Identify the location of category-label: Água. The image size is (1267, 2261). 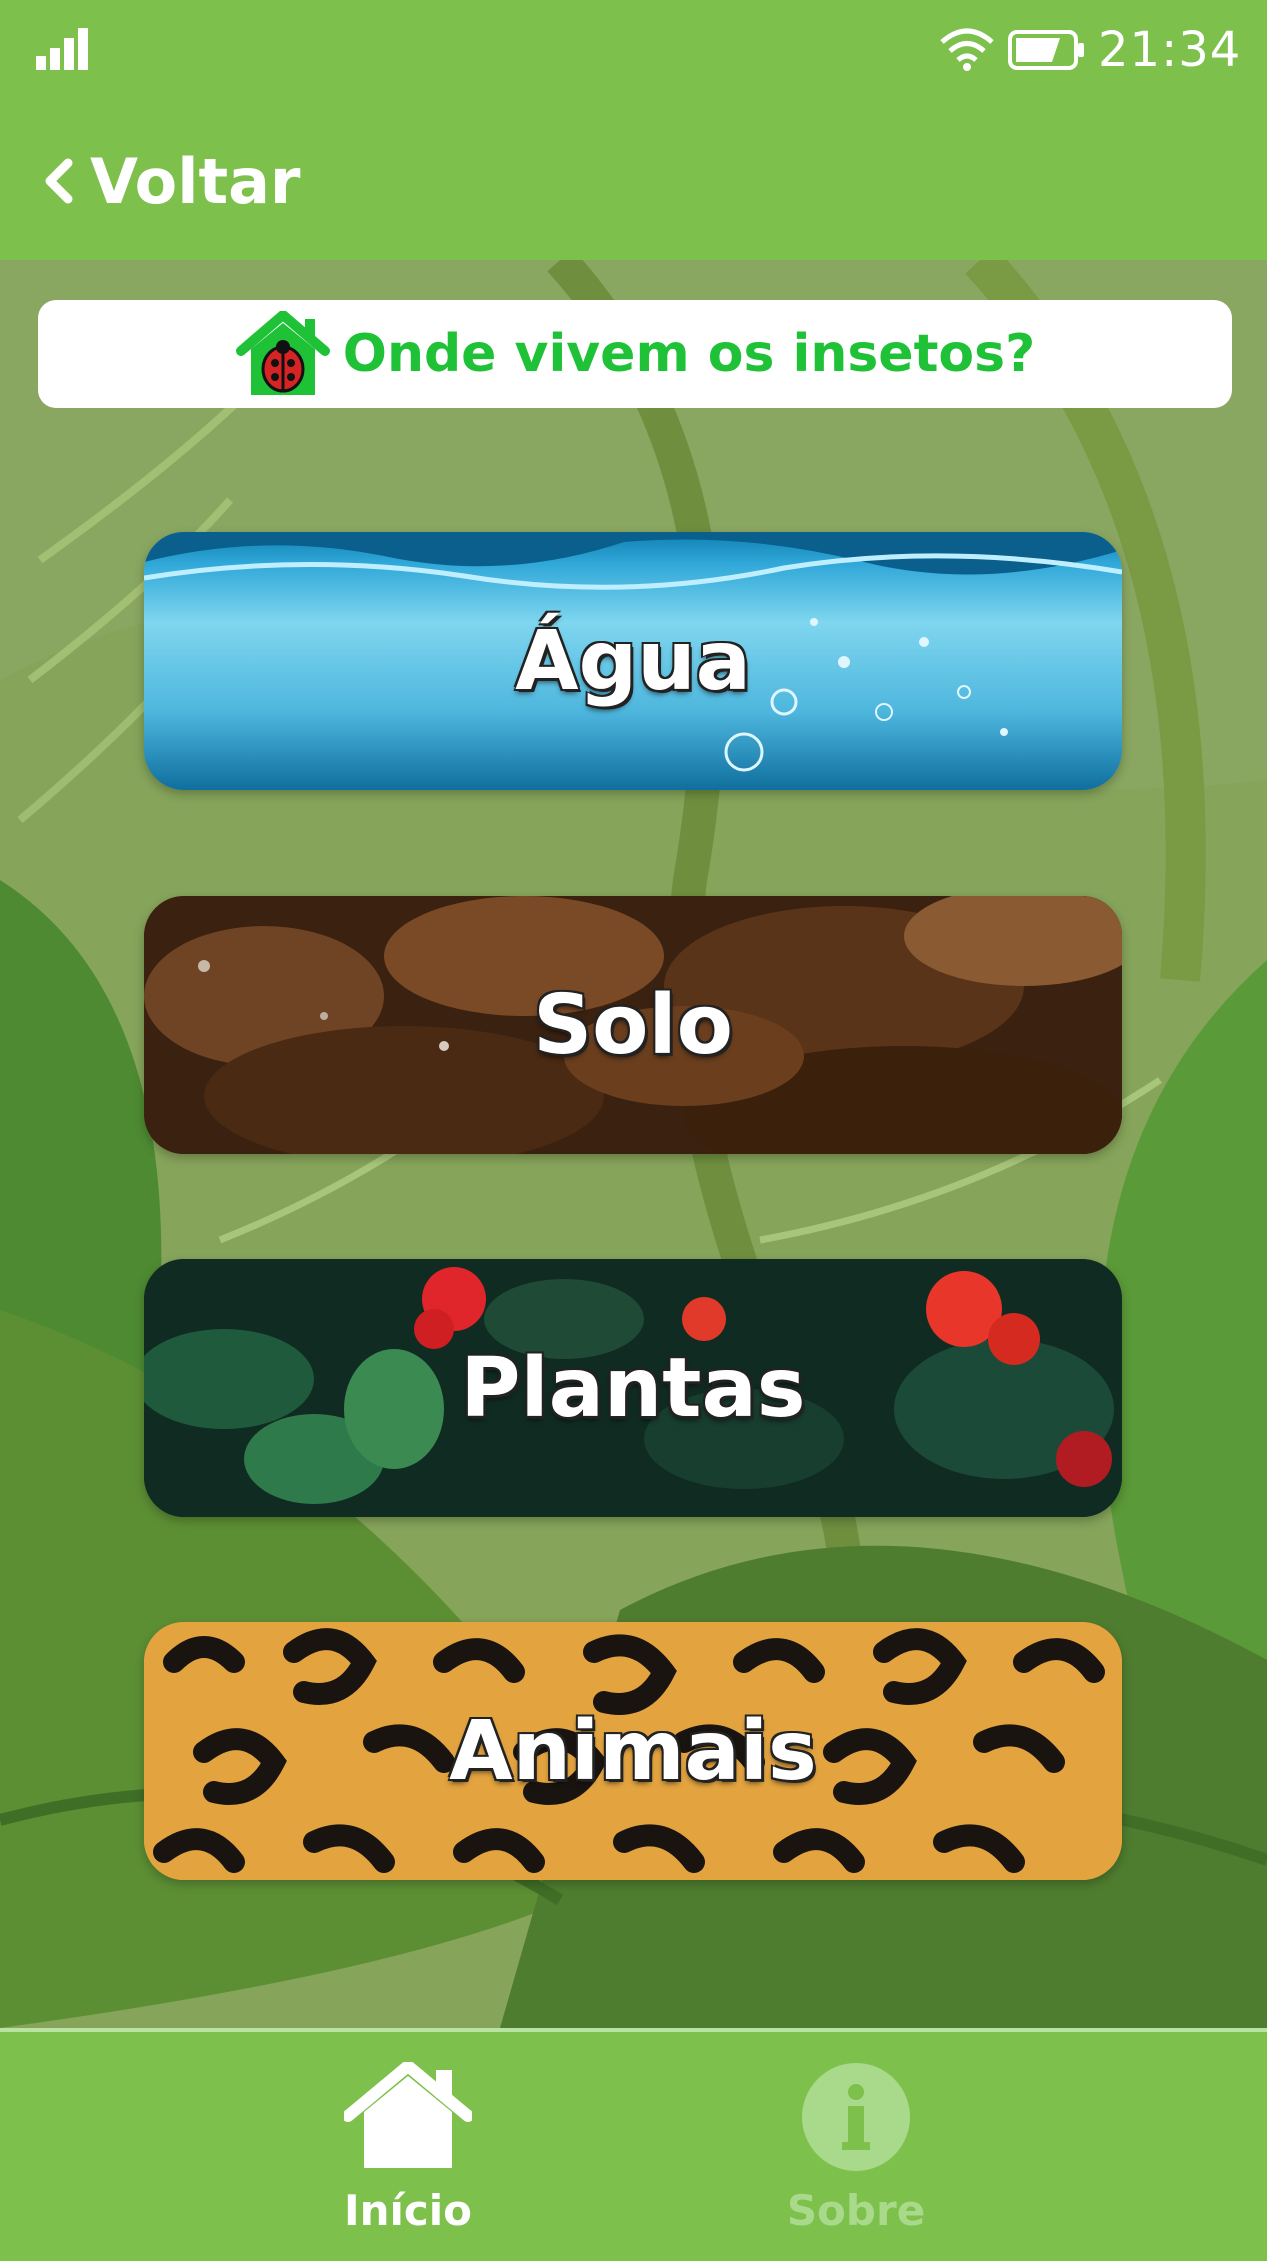
(633, 661).